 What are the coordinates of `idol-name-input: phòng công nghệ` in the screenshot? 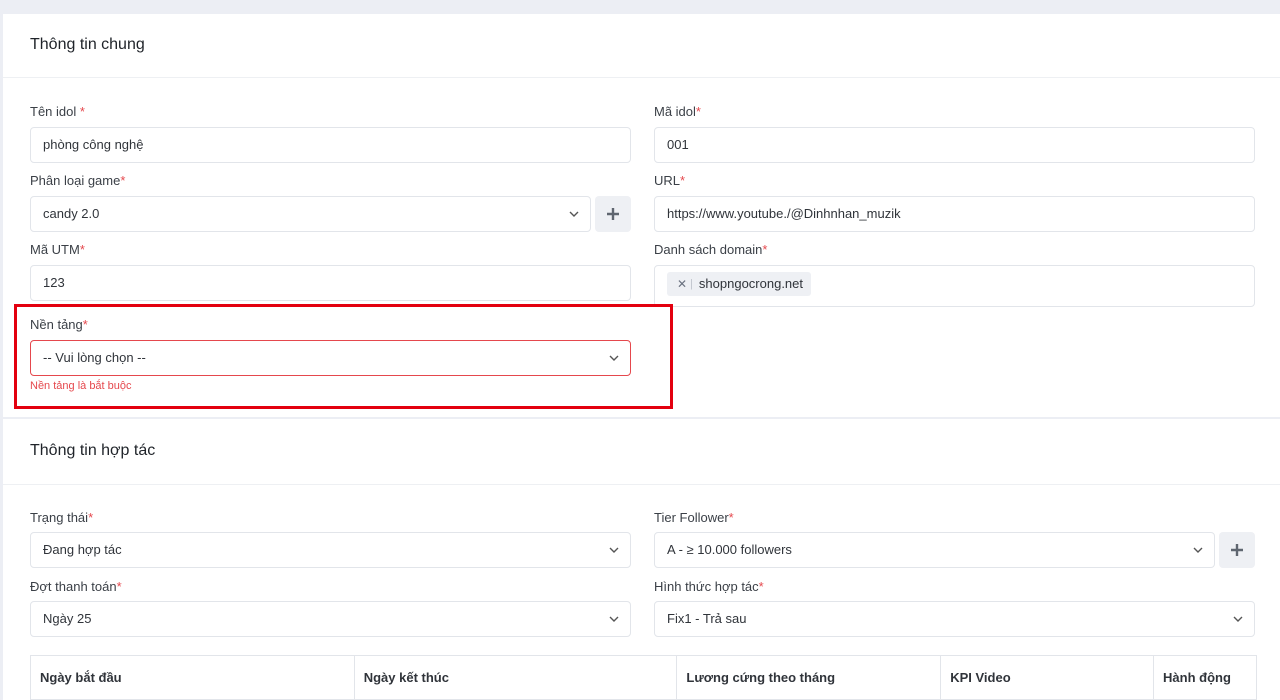 It's located at (330, 145).